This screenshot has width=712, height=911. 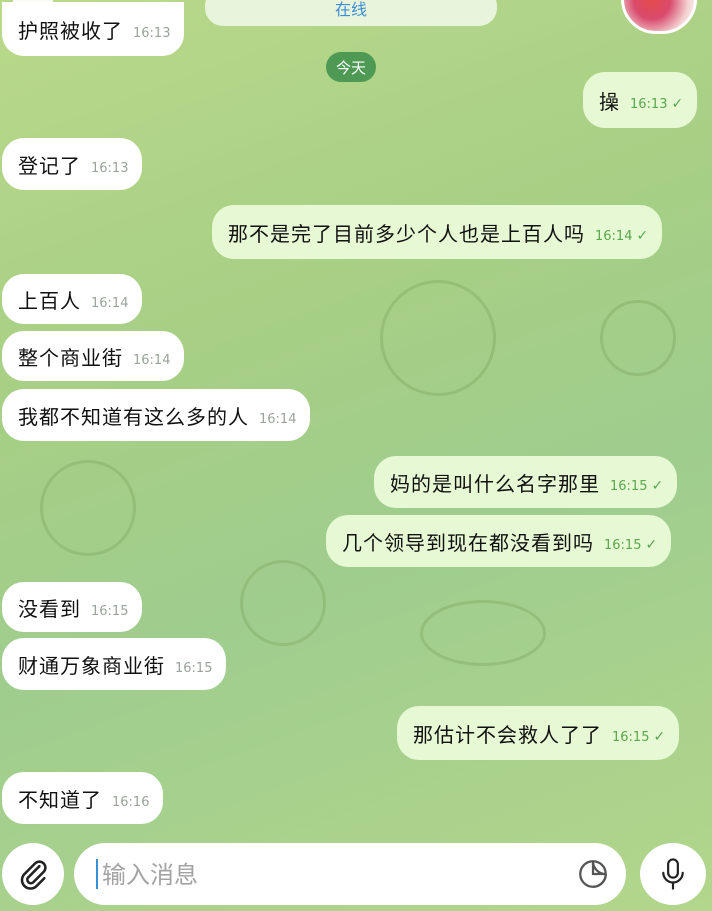 I want to click on message-outgoing: 妈的是叫什么名字那里 16:15 ✓, so click(x=526, y=482).